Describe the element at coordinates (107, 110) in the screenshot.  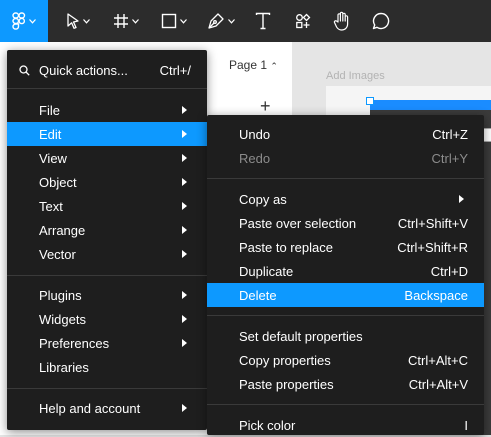
I see `menu-item-file: File` at that location.